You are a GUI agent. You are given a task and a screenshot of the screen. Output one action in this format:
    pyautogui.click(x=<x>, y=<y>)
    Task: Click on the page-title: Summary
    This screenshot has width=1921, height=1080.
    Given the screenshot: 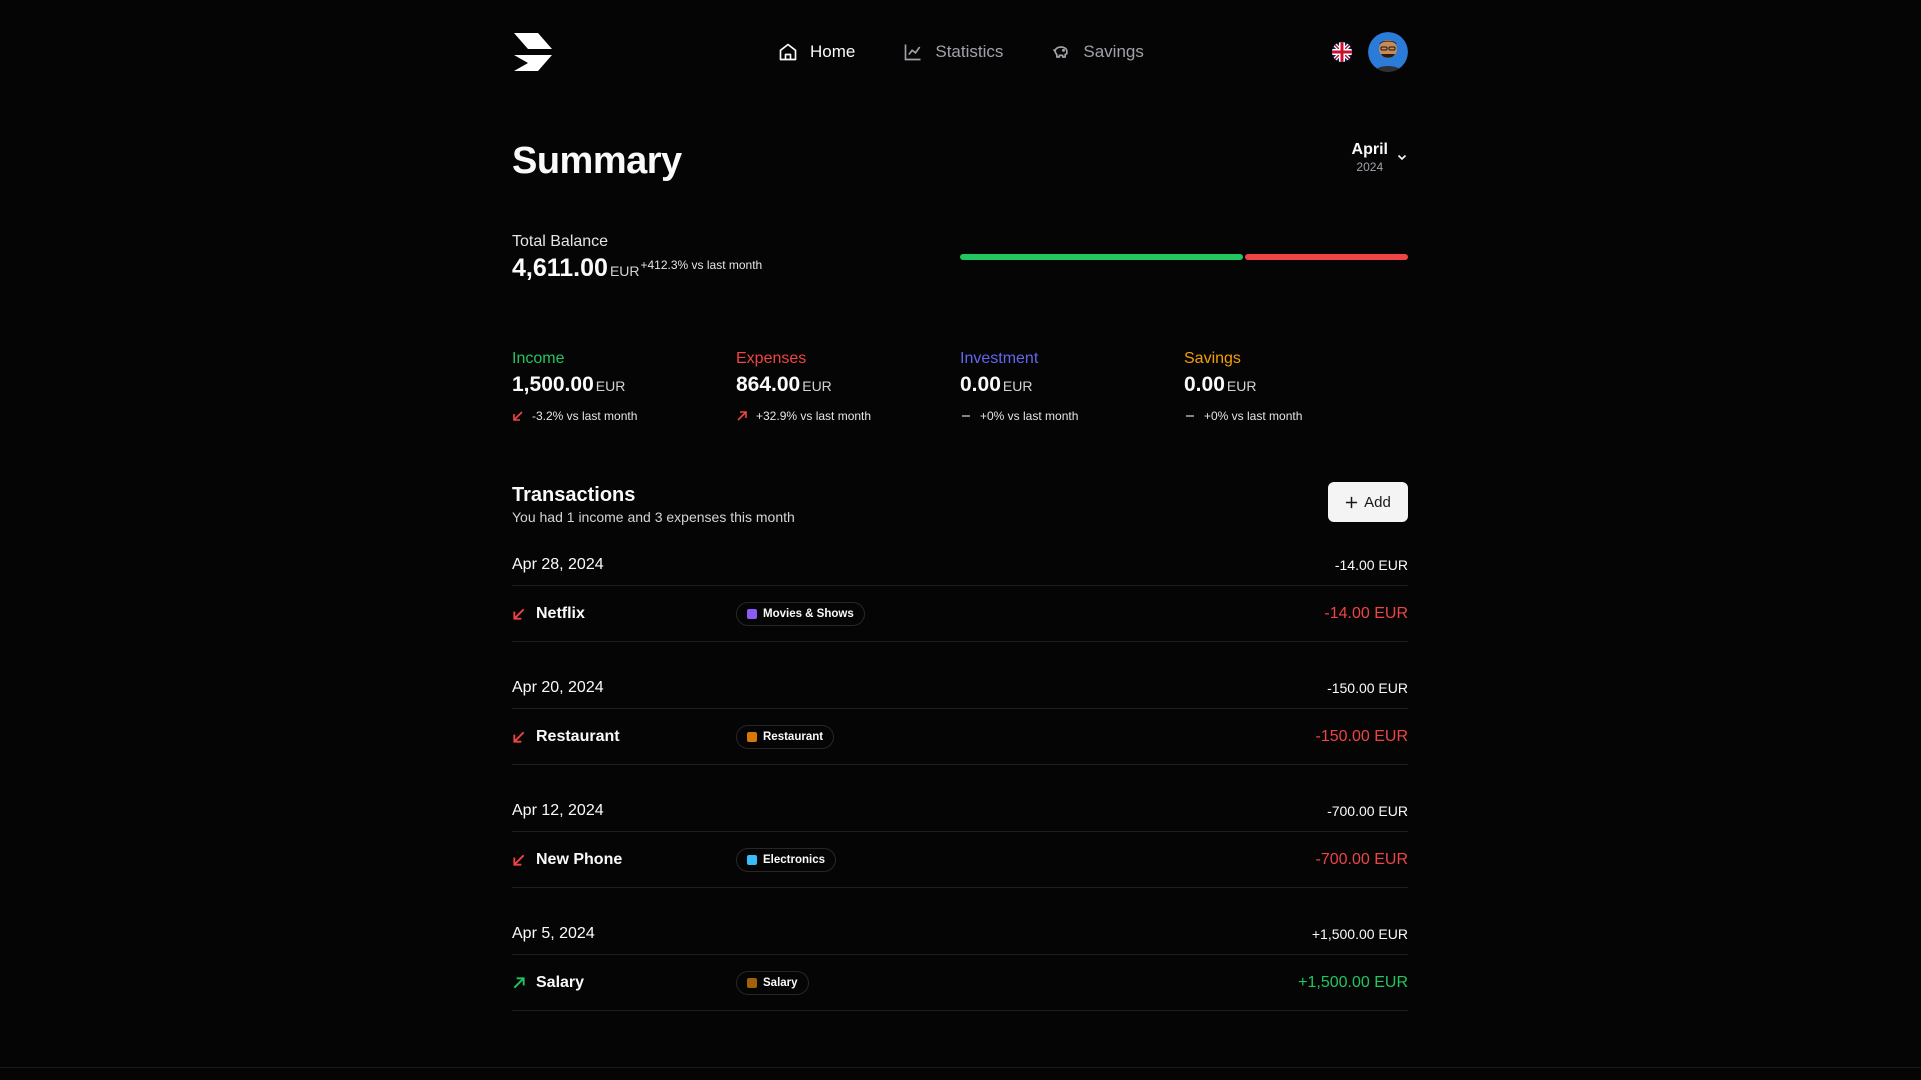 What is the action you would take?
    pyautogui.click(x=597, y=161)
    